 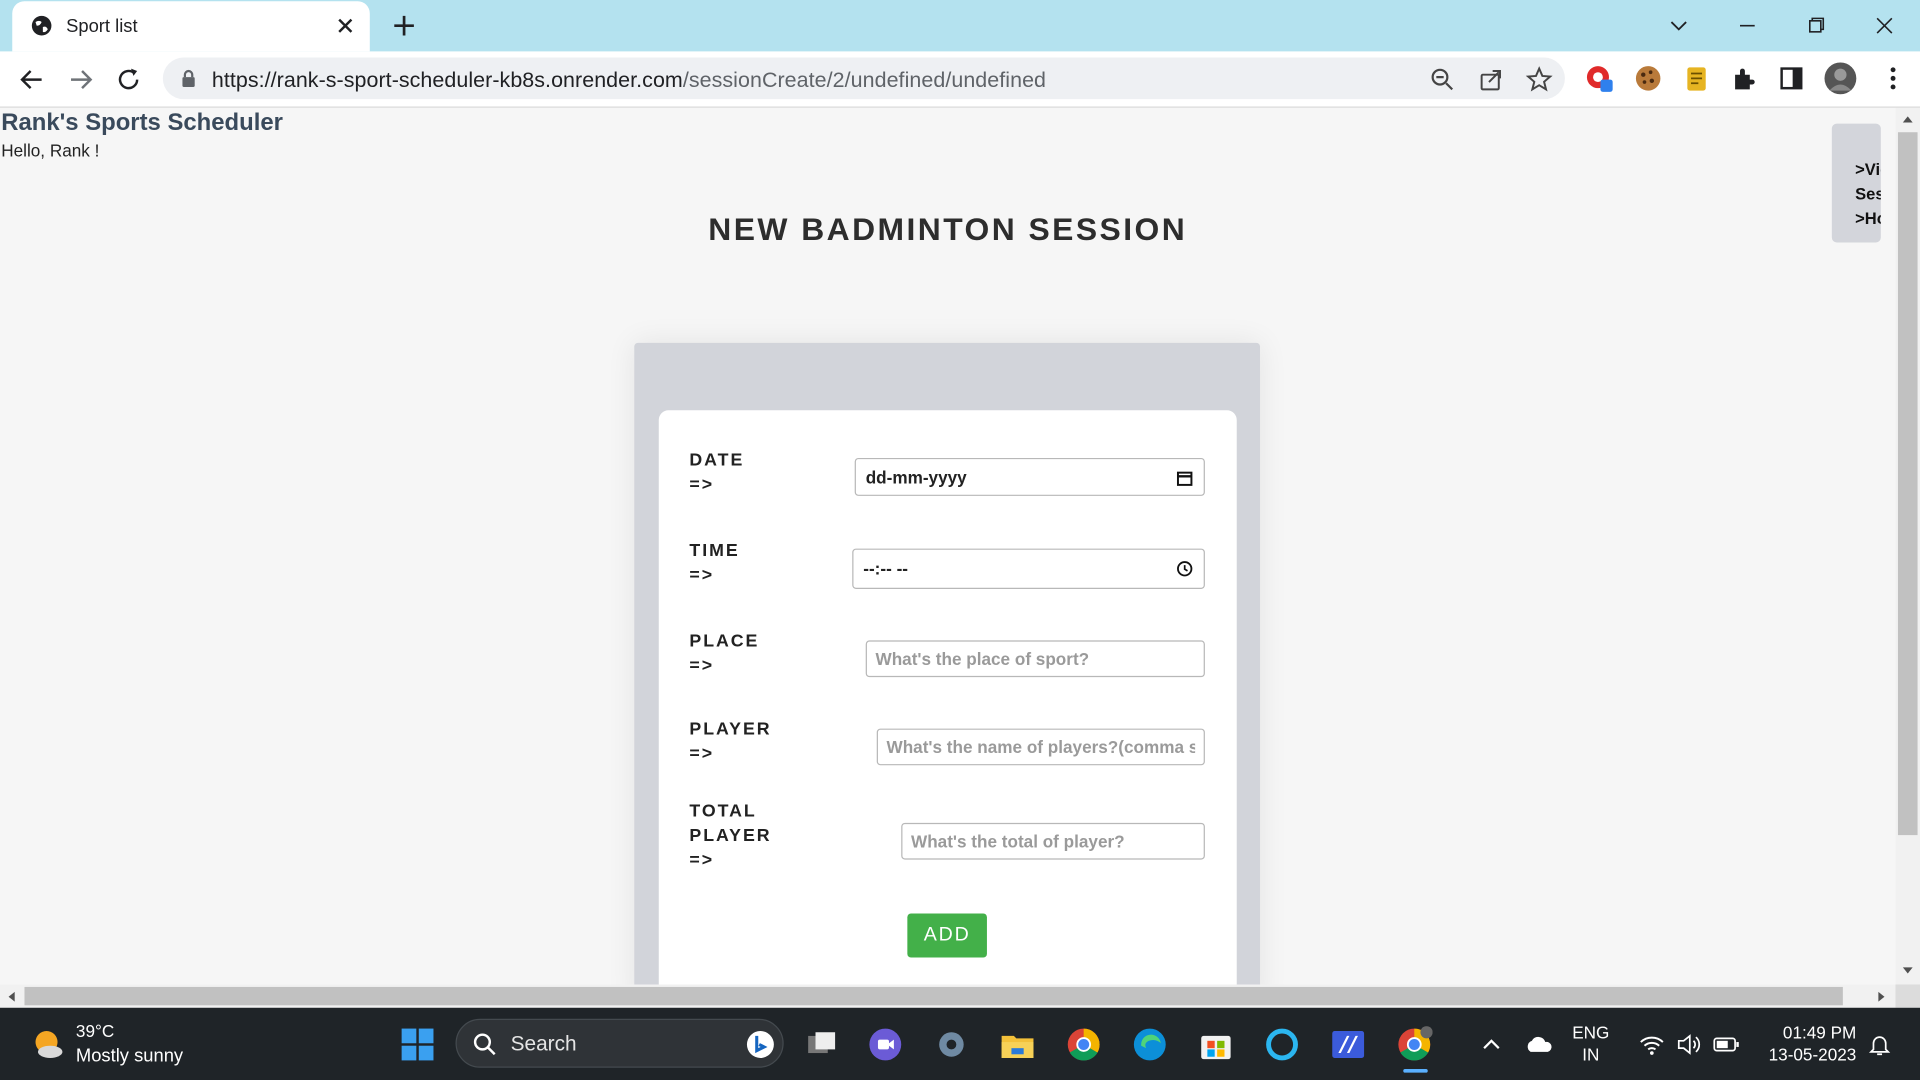 What do you see at coordinates (1348, 1044) in the screenshot?
I see `app-icon` at bounding box center [1348, 1044].